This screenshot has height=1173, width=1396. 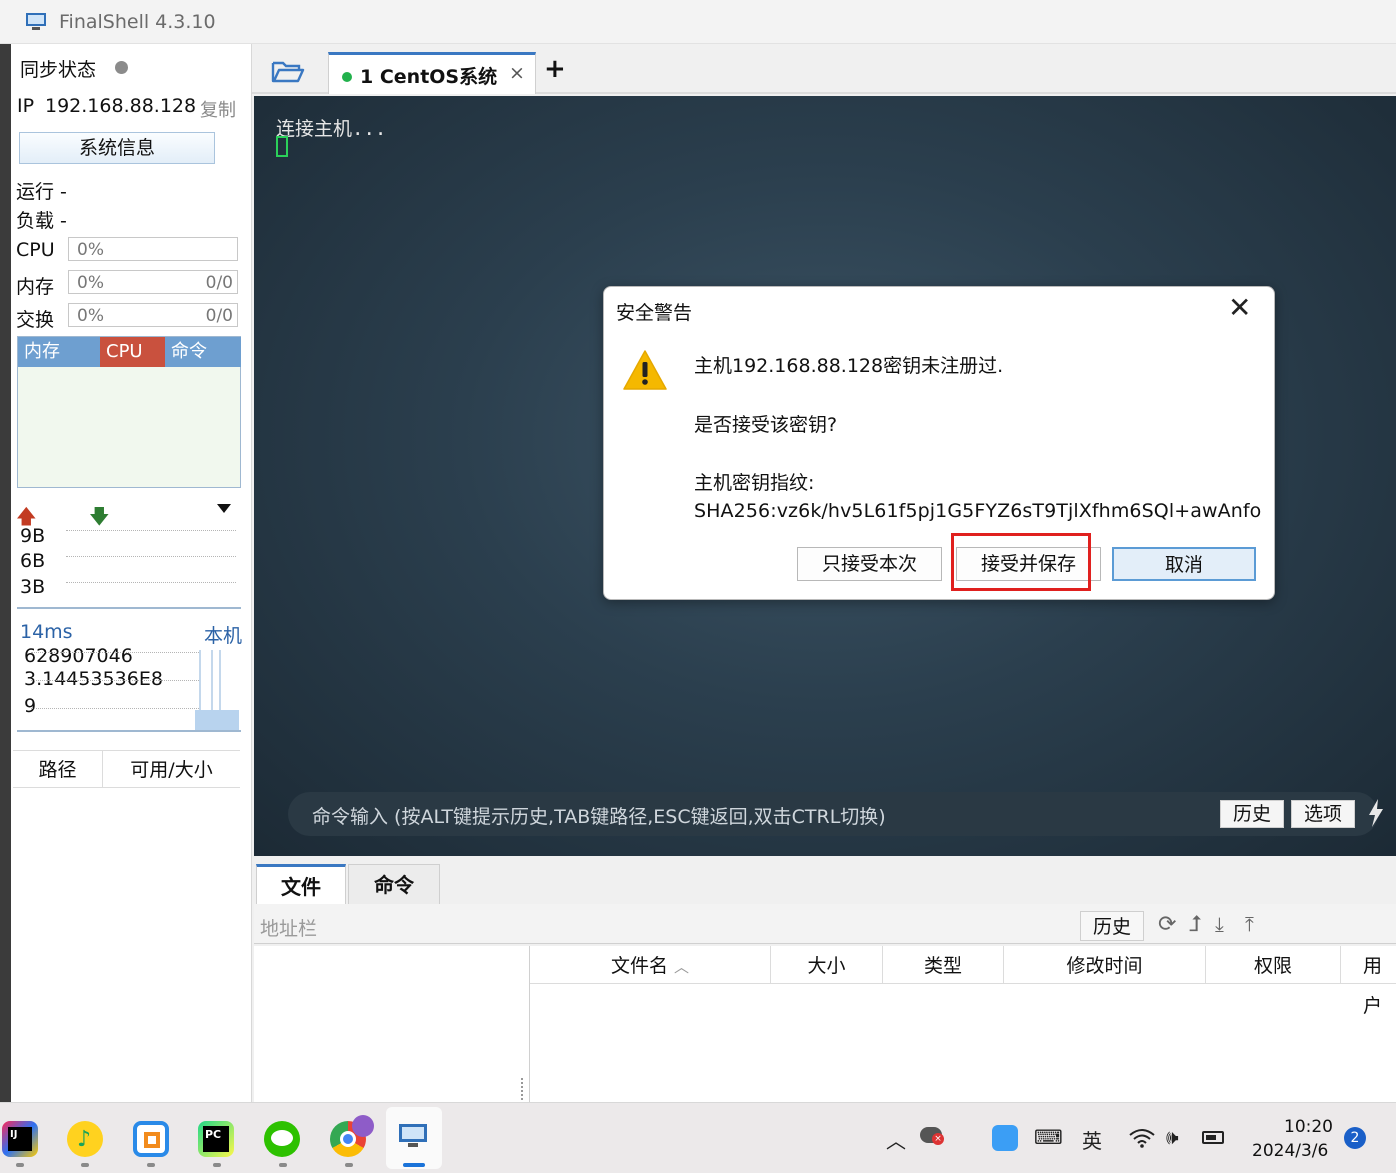 What do you see at coordinates (58, 769) in the screenshot?
I see `disk-column-path: 路径` at bounding box center [58, 769].